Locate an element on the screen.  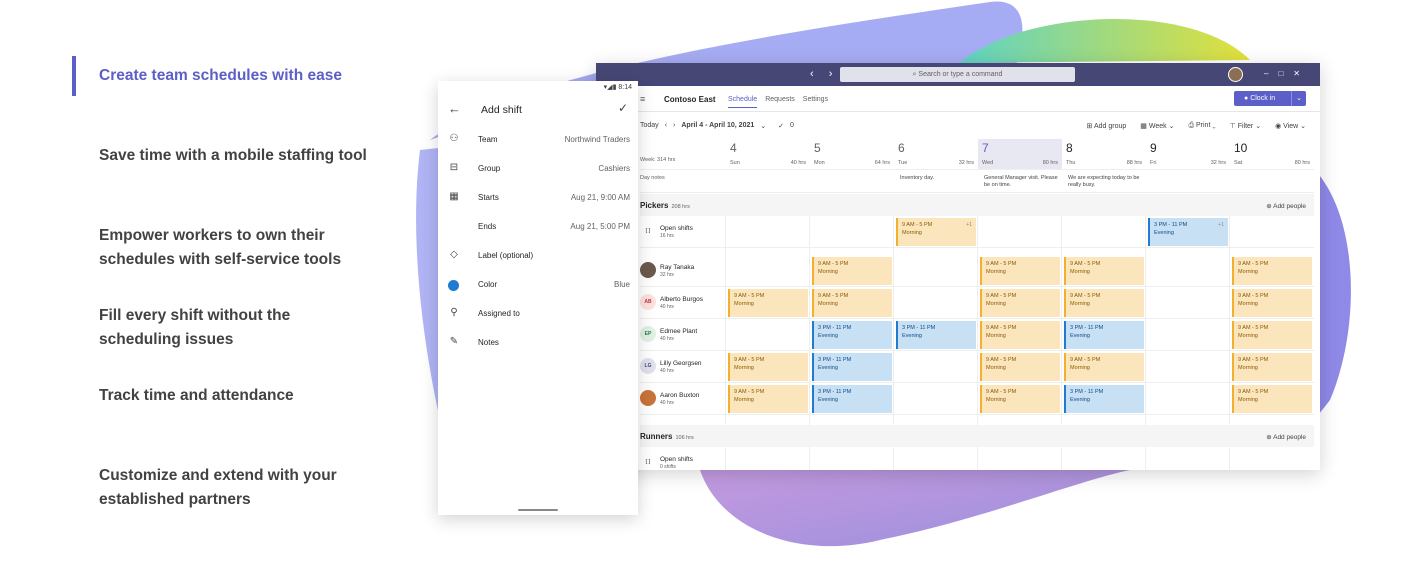
field-notes: ✎ Notes is located at coordinates (538, 342).